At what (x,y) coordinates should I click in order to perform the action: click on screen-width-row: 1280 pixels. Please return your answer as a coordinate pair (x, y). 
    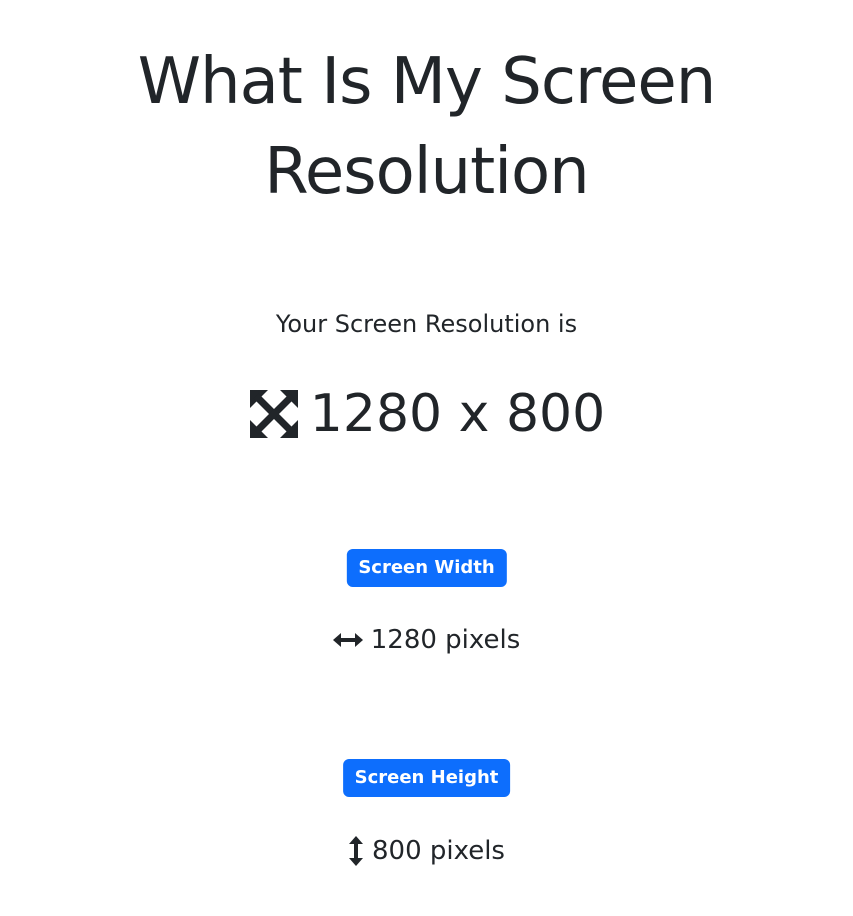
    Looking at the image, I should click on (426, 640).